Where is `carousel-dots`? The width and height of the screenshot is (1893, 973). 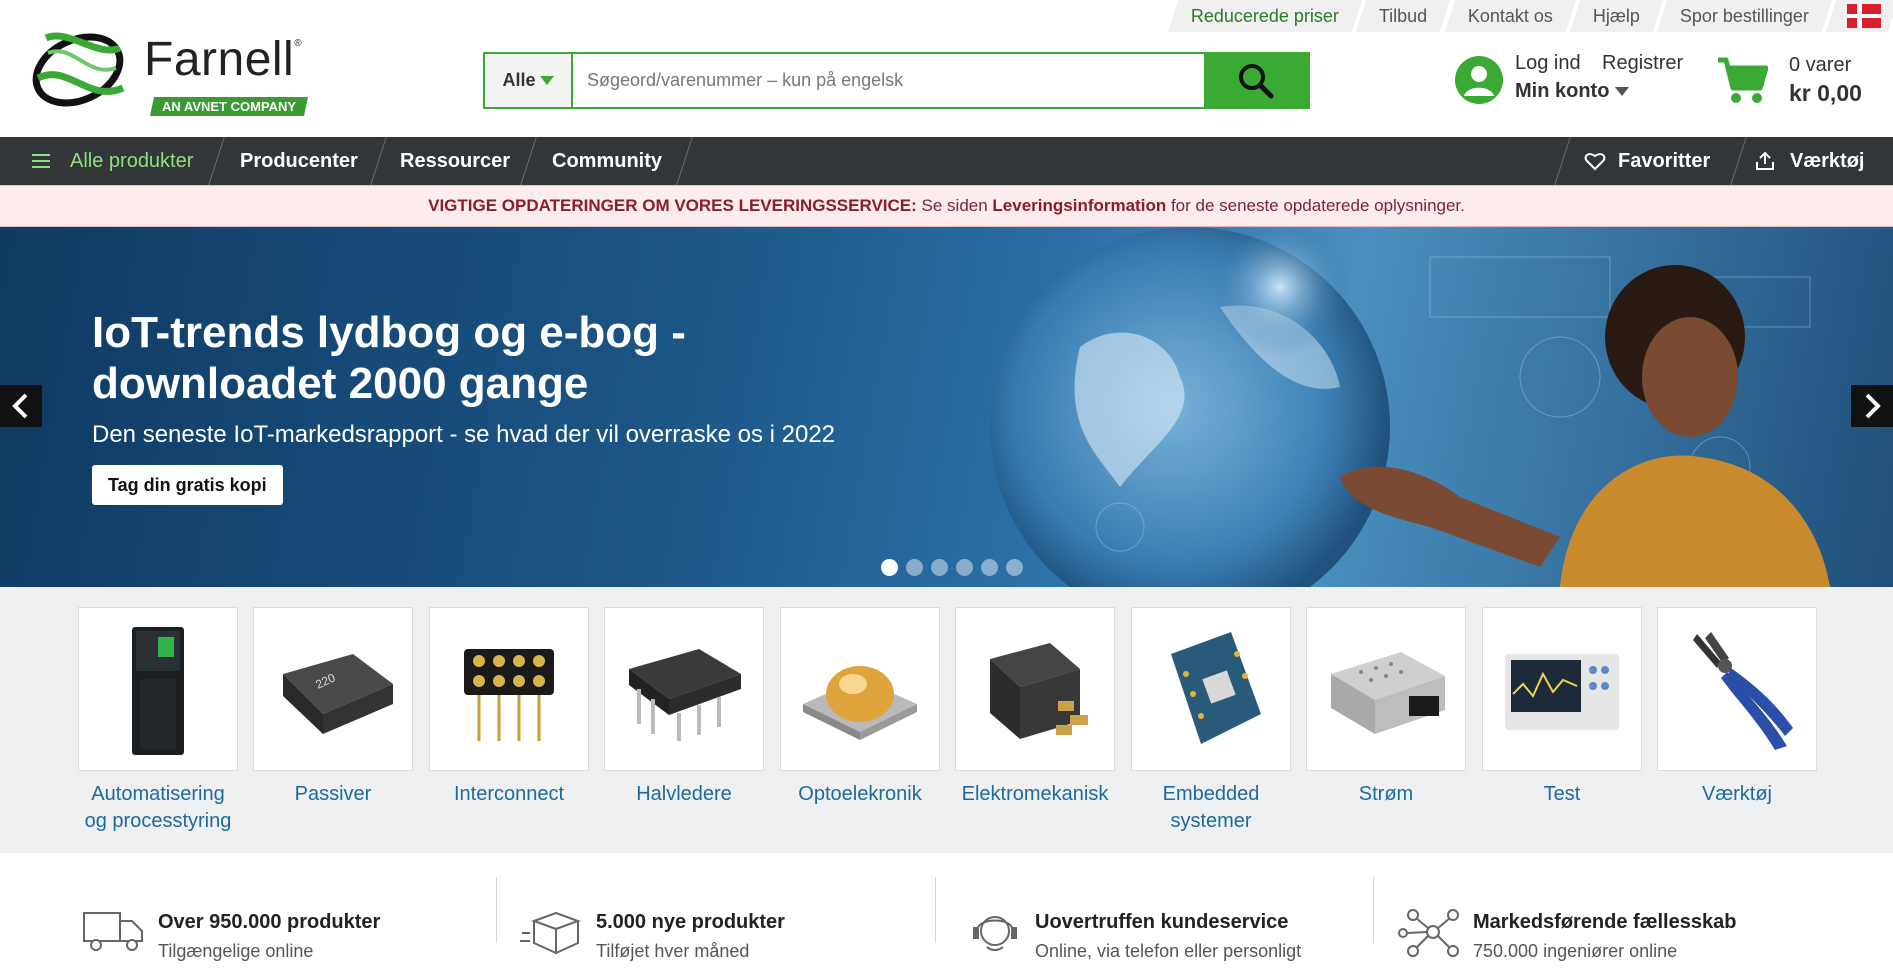
carousel-dots is located at coordinates (952, 567).